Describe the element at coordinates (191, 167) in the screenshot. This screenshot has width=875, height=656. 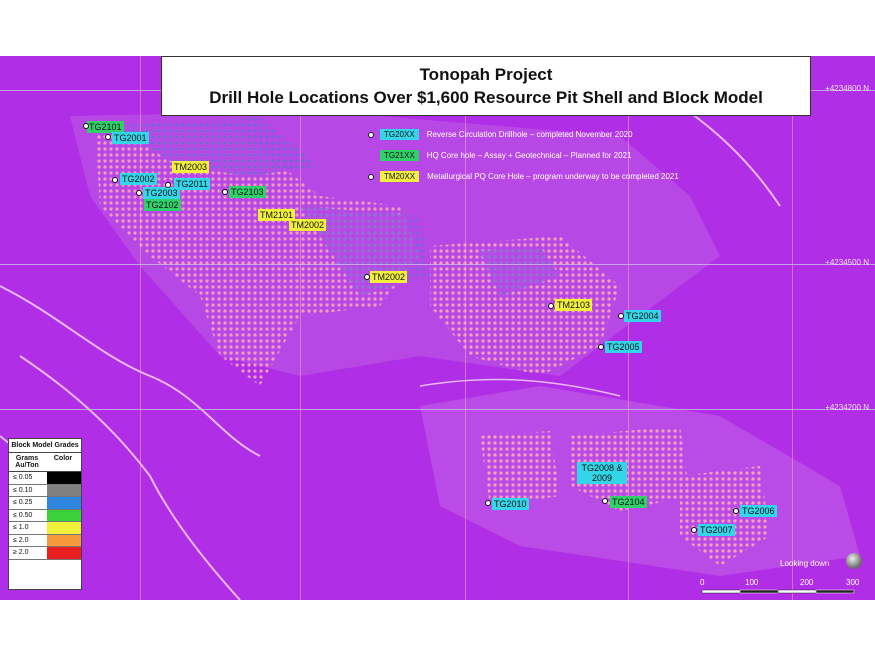
I see `drill-hole-label: TM2003` at that location.